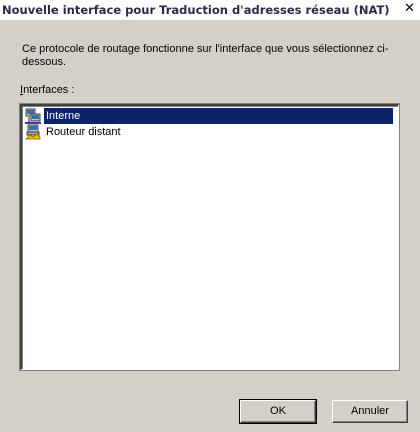 The height and width of the screenshot is (432, 420). Describe the element at coordinates (33, 132) in the screenshot. I see `demand-dial-router-icon` at that location.